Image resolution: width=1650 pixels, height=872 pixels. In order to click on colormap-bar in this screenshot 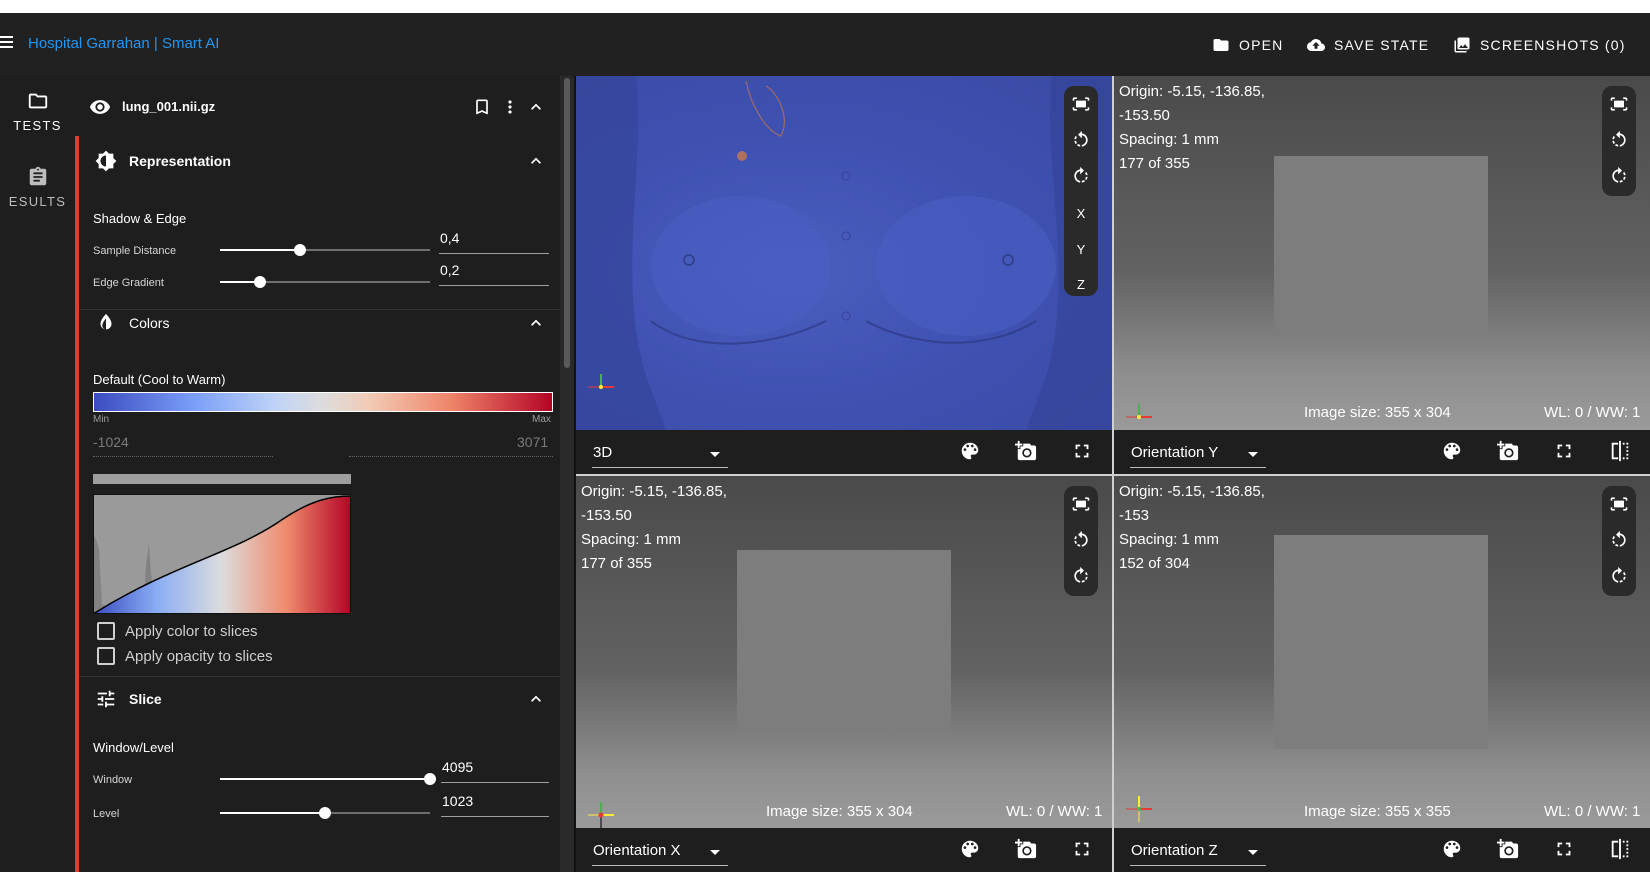, I will do `click(323, 402)`.